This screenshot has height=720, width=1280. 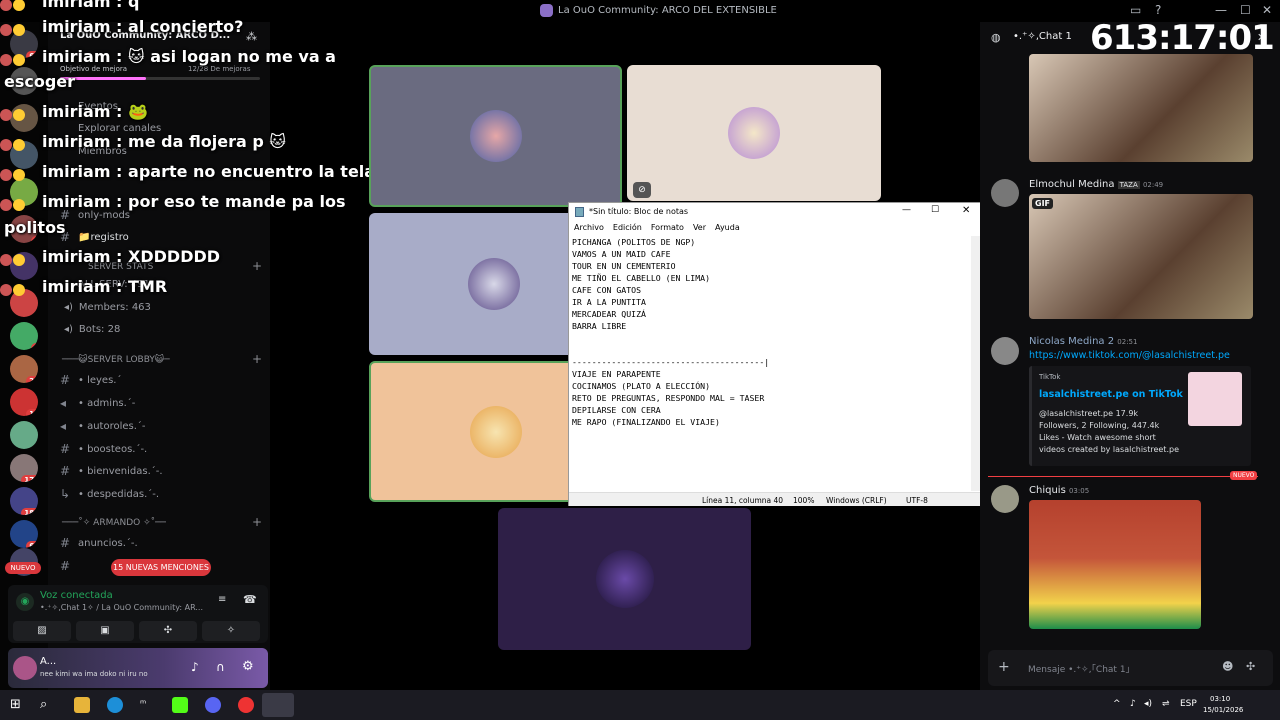 I want to click on channel-boosteos: # • boosteos.´-., so click(x=103, y=449).